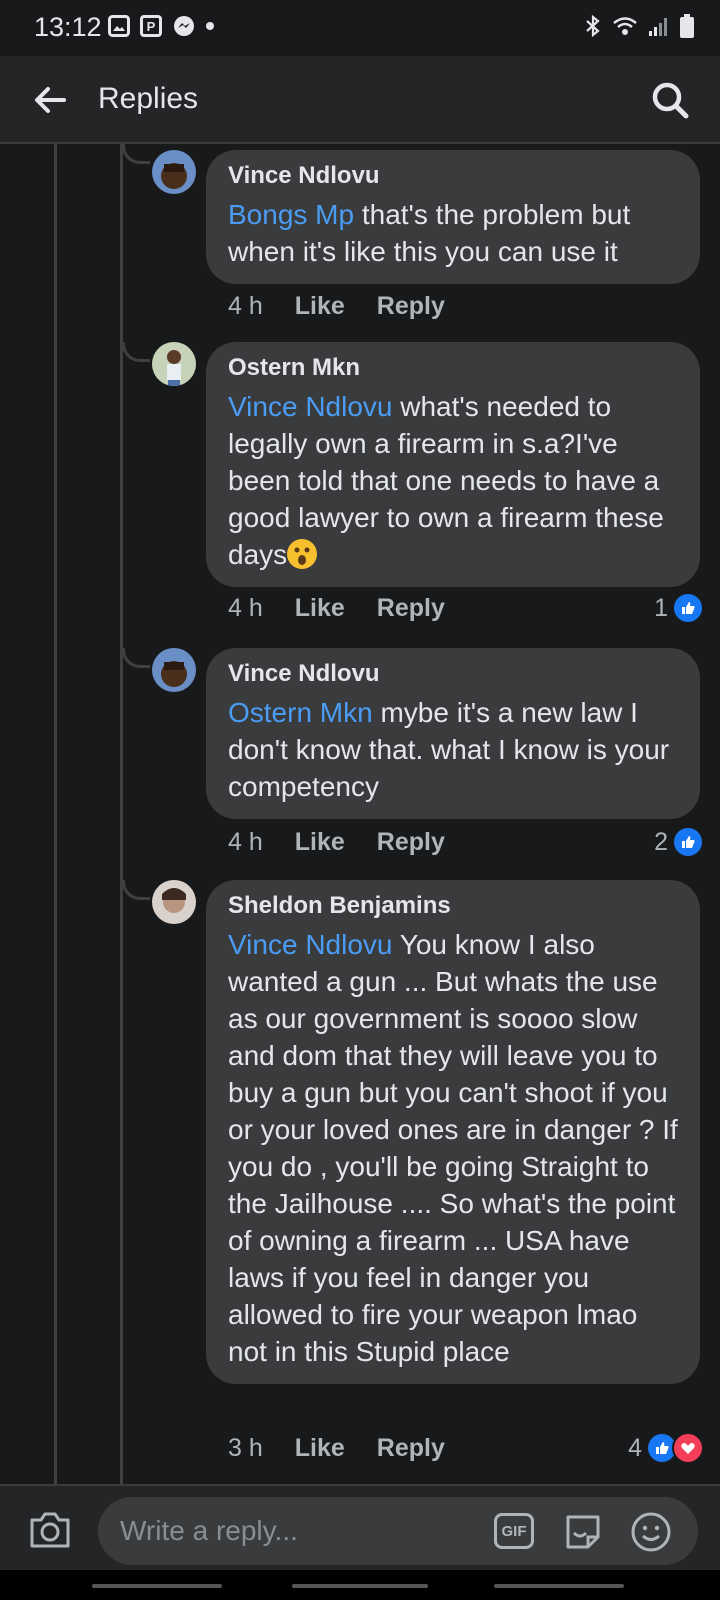 The height and width of the screenshot is (1600, 720). I want to click on nav-recents, so click(157, 1586).